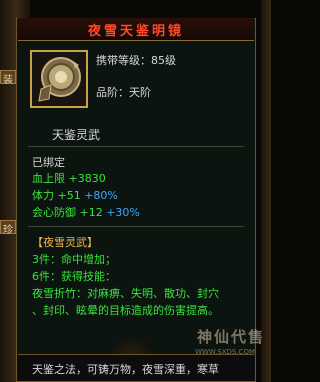 This screenshot has height=382, width=320. I want to click on item-description-bar: 天鉴之法，可铸万物，夜雪深重，寒草, so click(136, 367).